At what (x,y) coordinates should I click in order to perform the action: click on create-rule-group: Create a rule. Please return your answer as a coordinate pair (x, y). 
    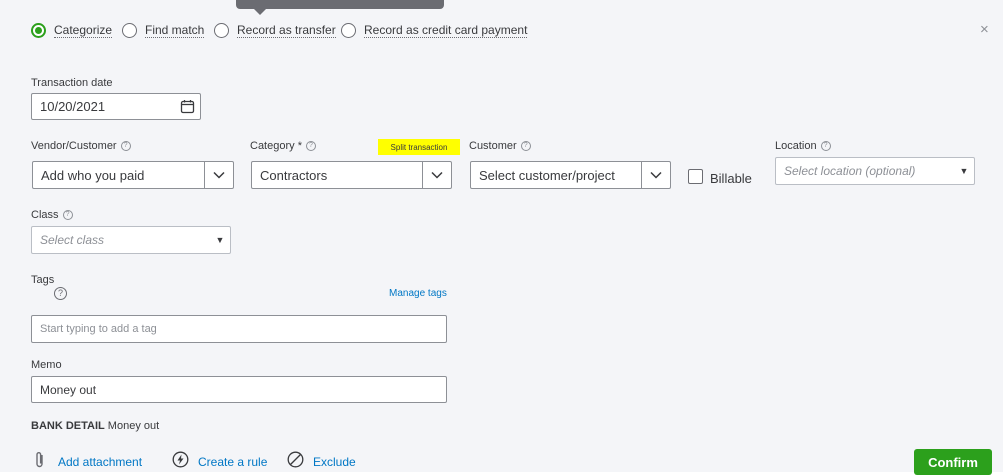
    Looking at the image, I should click on (219, 462).